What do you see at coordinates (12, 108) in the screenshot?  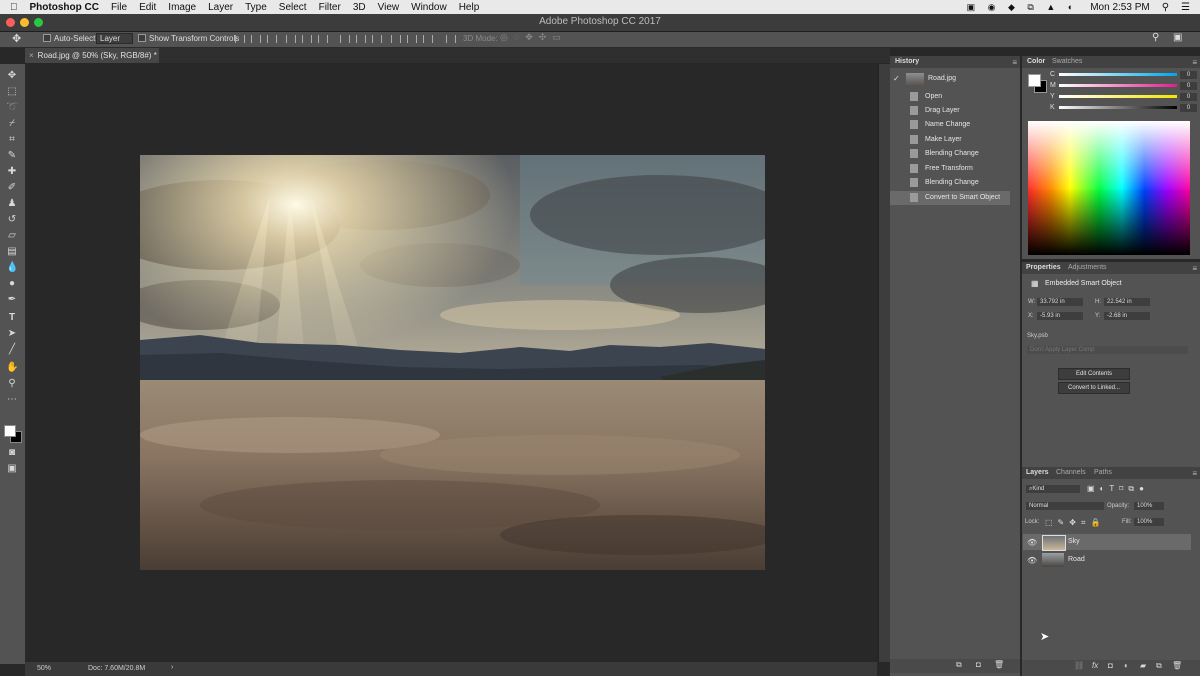 I see `lasso-tool-icon: ➰` at bounding box center [12, 108].